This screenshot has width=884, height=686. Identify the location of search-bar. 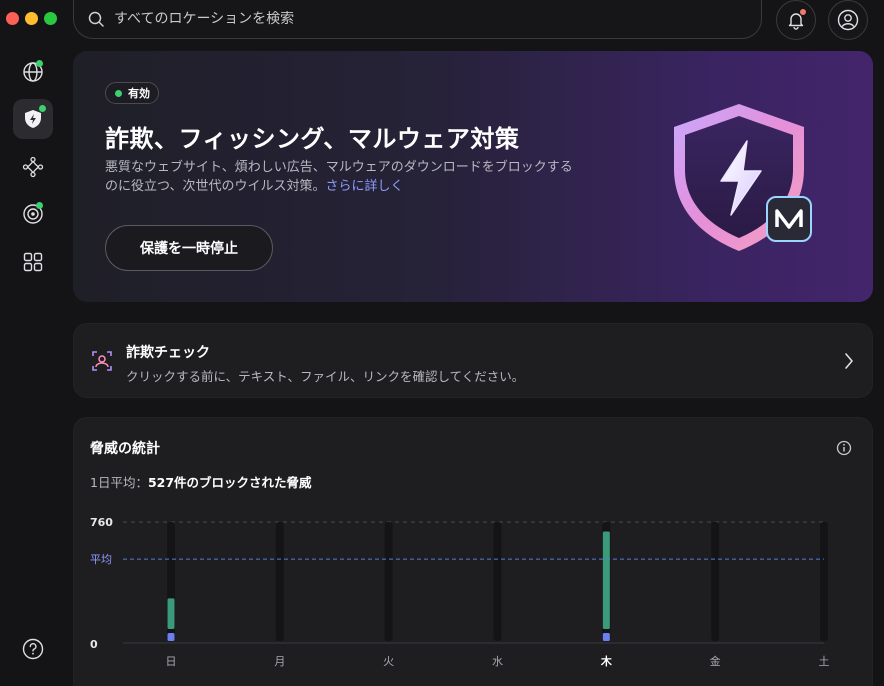
(417, 19).